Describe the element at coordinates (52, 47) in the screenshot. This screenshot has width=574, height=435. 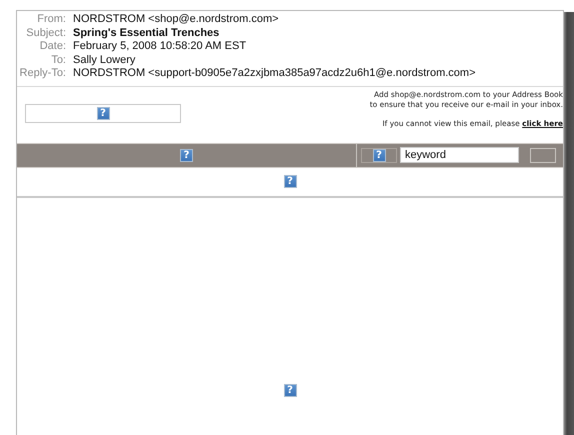
I see `header-label: Date:` at that location.